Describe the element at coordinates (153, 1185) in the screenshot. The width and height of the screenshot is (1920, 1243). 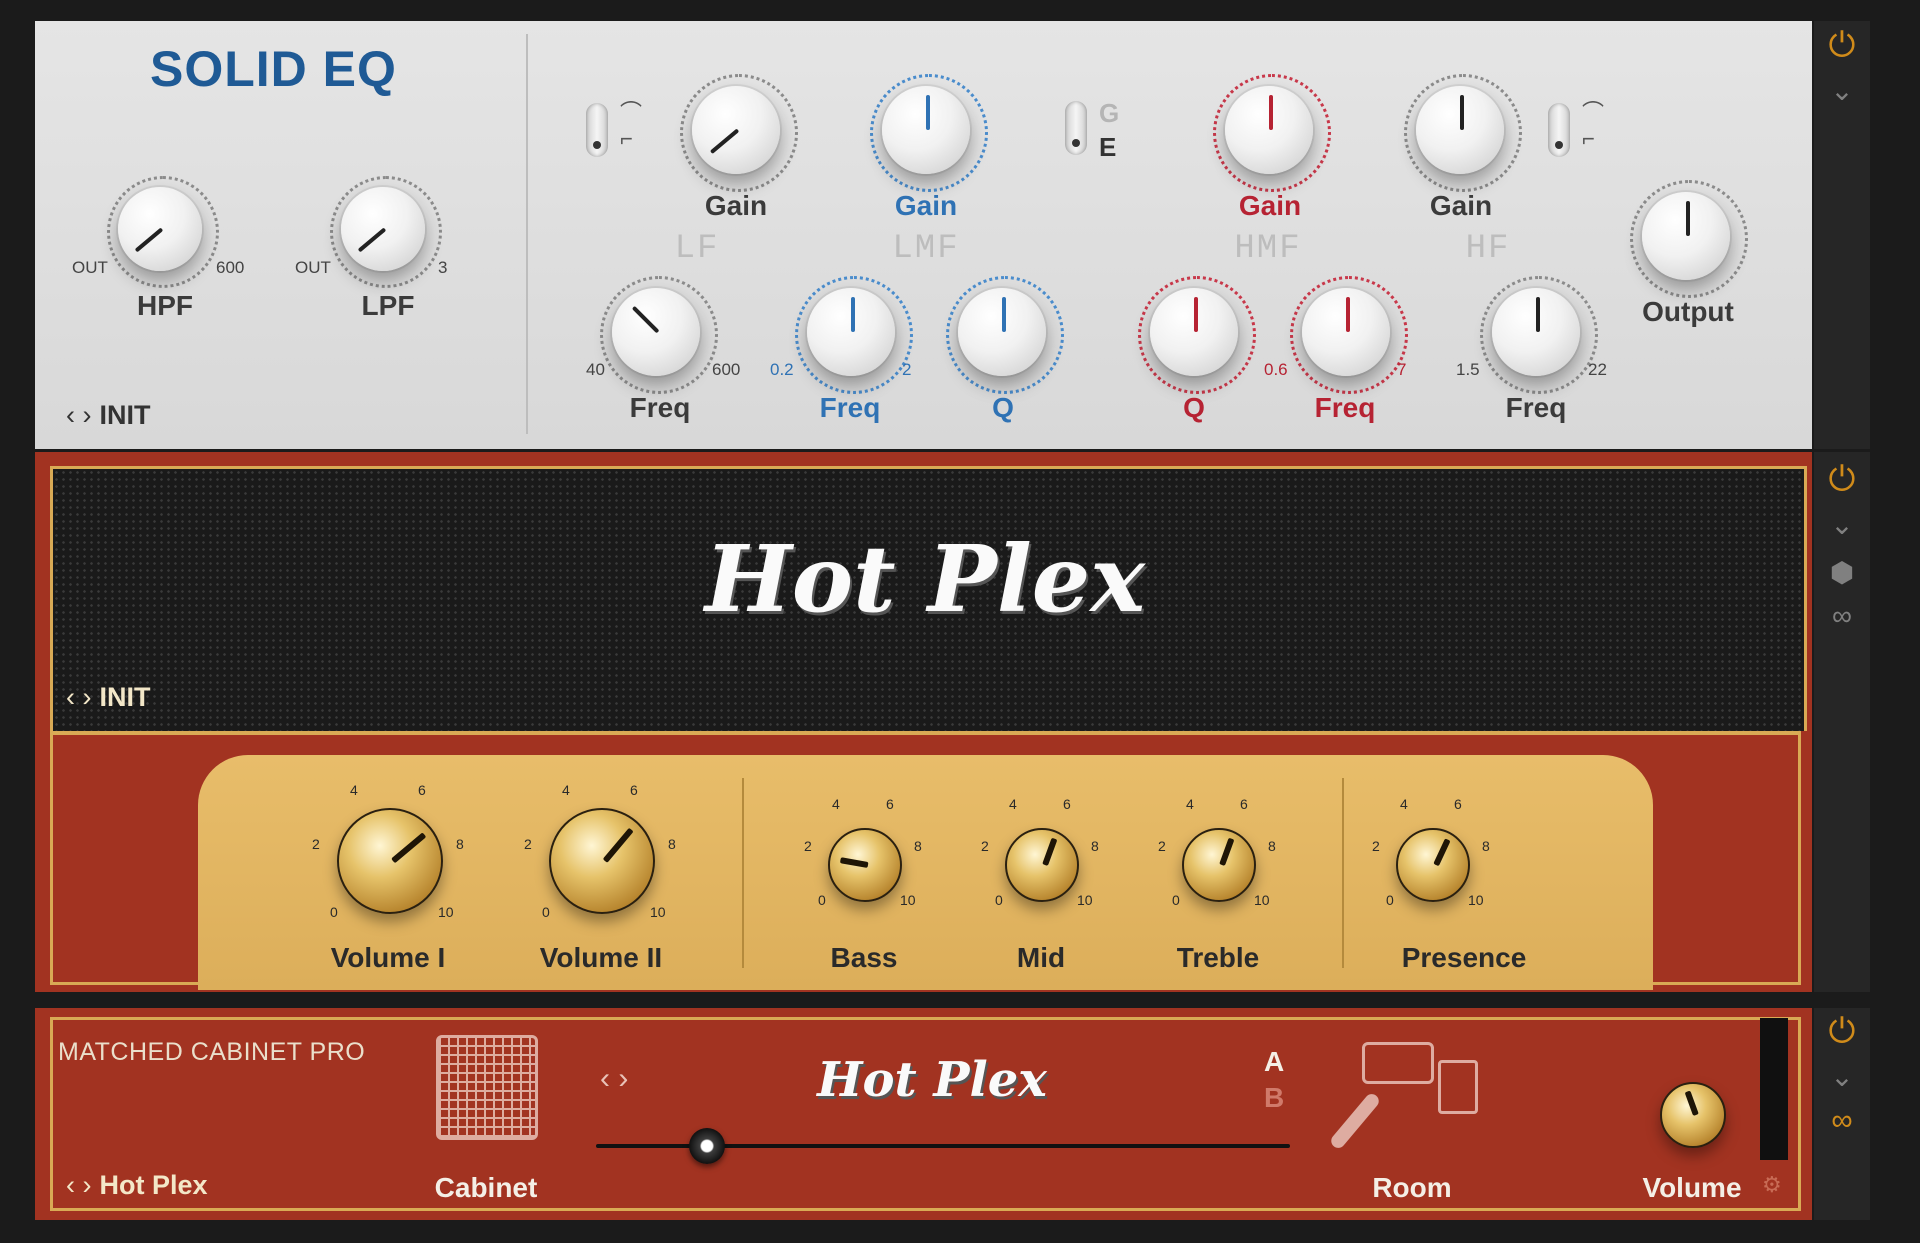
I see `cabinet-preset-name: Hot Plex` at that location.